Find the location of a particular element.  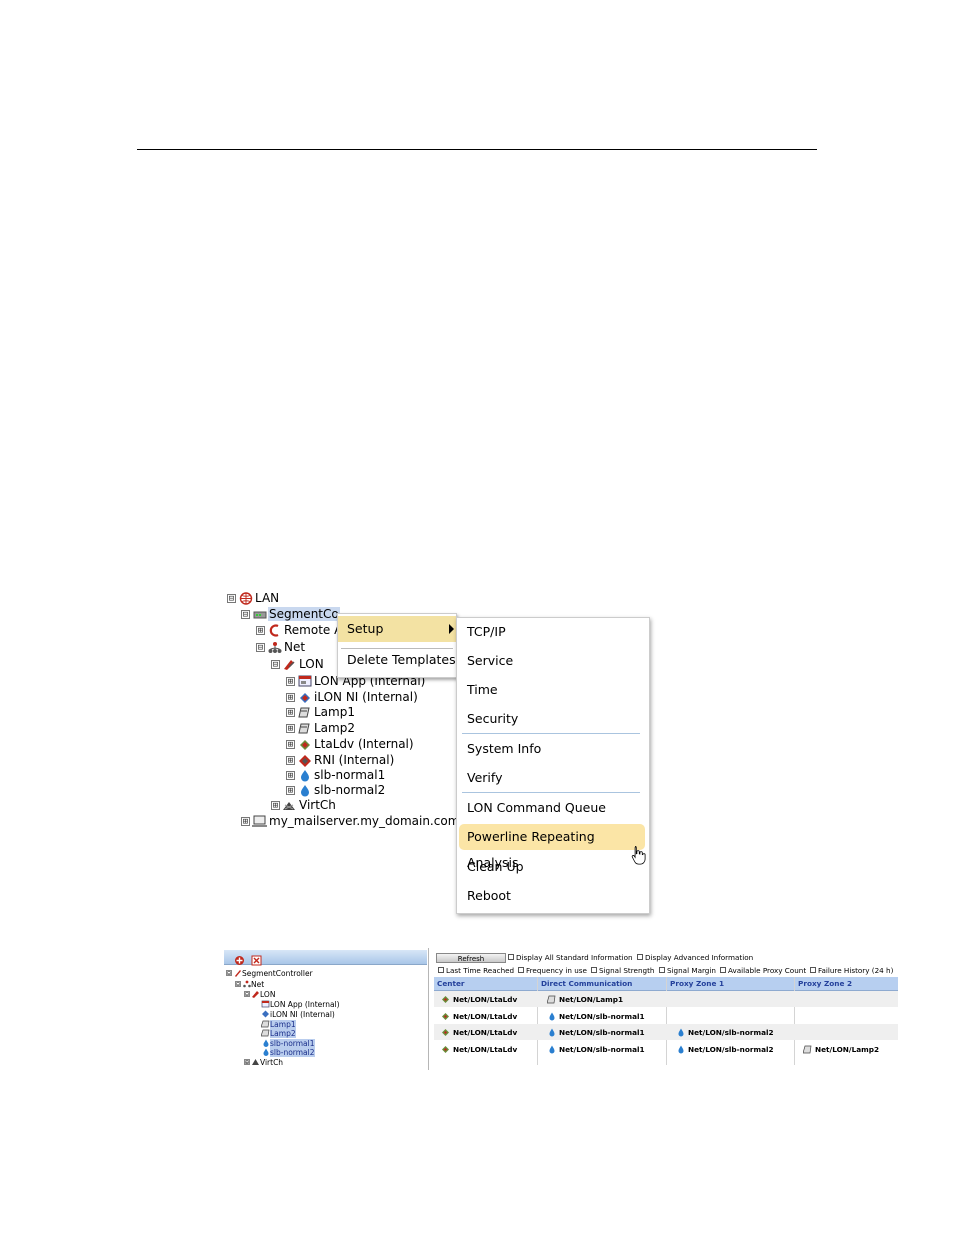

tree-node-net: ⊟ Net is located at coordinates (281, 647).